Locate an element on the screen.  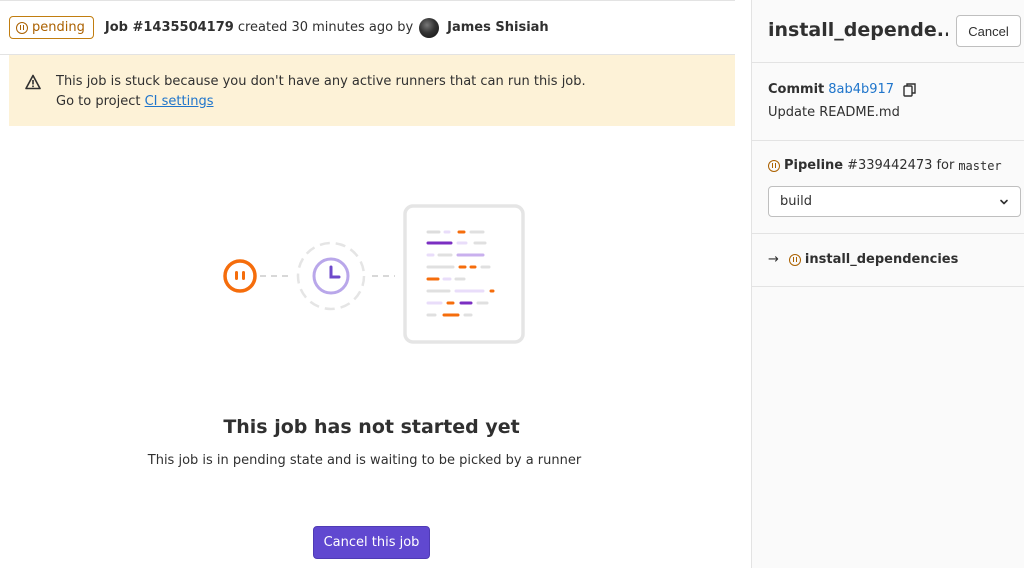
pipeline-label: Pipeline is located at coordinates (814, 165).